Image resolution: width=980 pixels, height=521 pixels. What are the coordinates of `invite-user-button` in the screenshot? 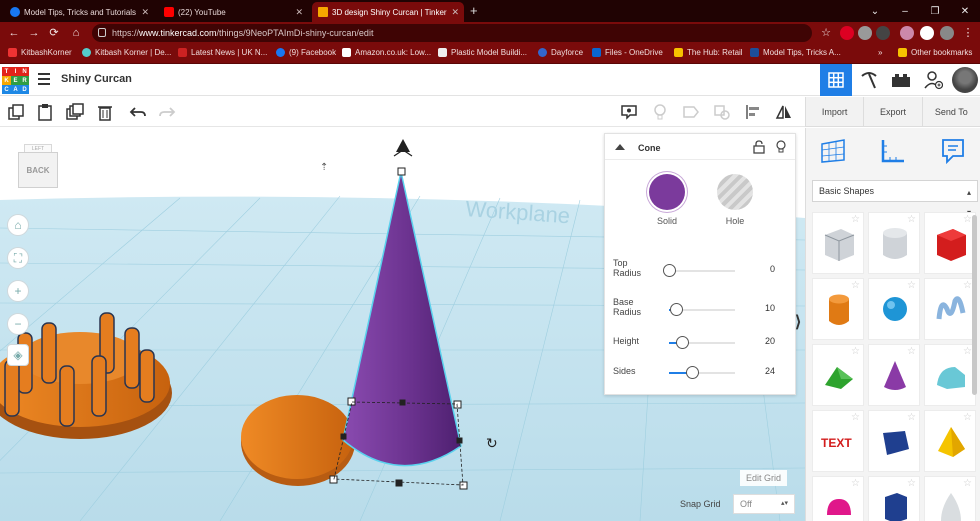 It's located at (933, 80).